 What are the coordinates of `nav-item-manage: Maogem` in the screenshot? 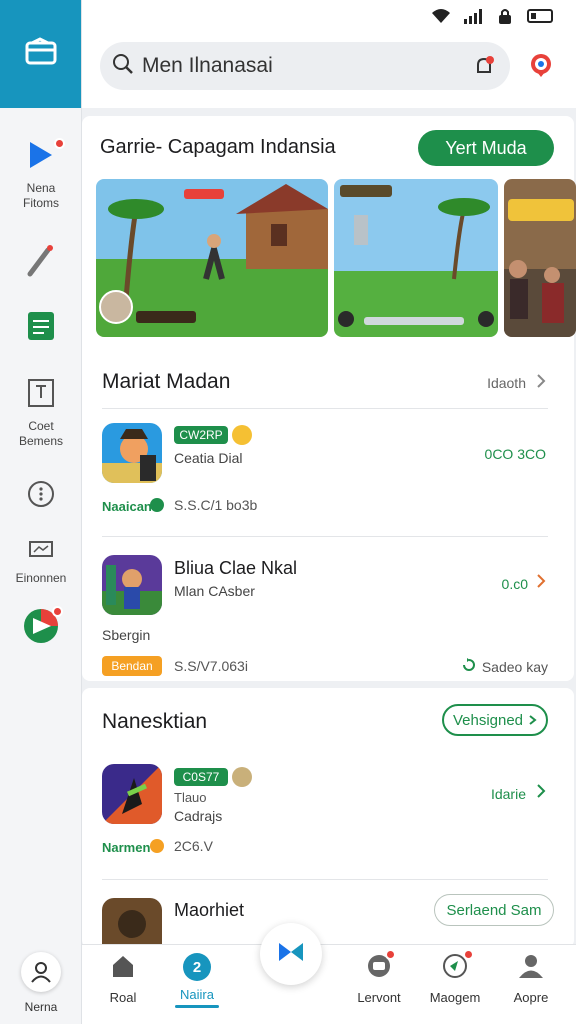 It's located at (455, 977).